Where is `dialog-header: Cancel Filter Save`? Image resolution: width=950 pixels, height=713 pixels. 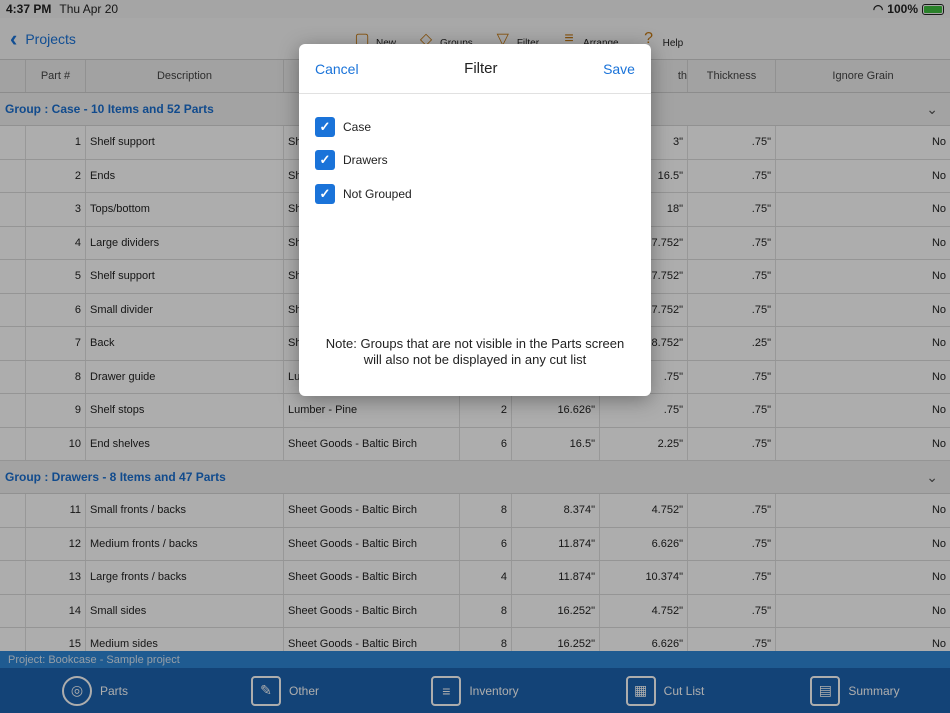
dialog-header: Cancel Filter Save is located at coordinates (475, 69).